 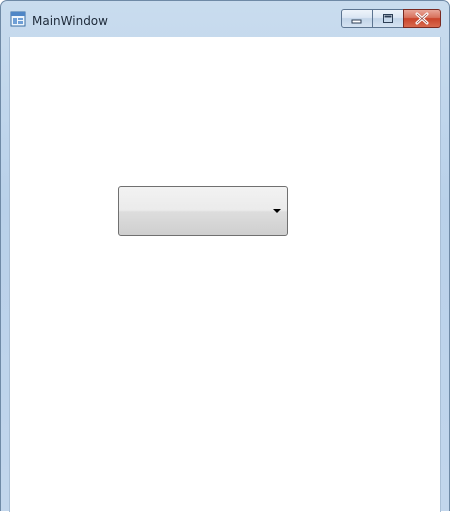 What do you see at coordinates (203, 211) in the screenshot?
I see `combobox` at bounding box center [203, 211].